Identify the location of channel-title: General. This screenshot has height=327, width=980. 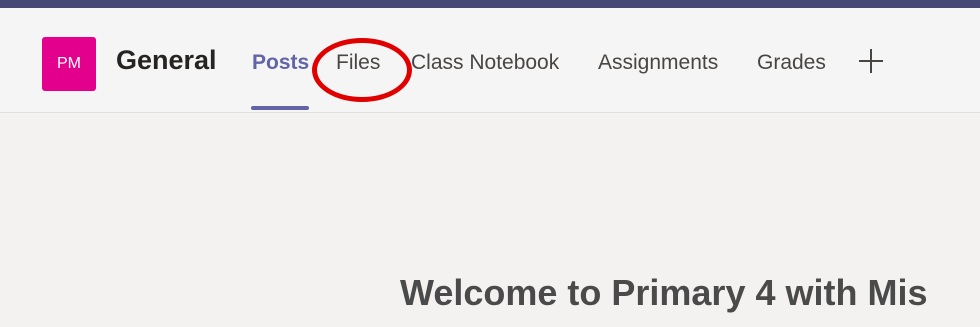
(166, 60).